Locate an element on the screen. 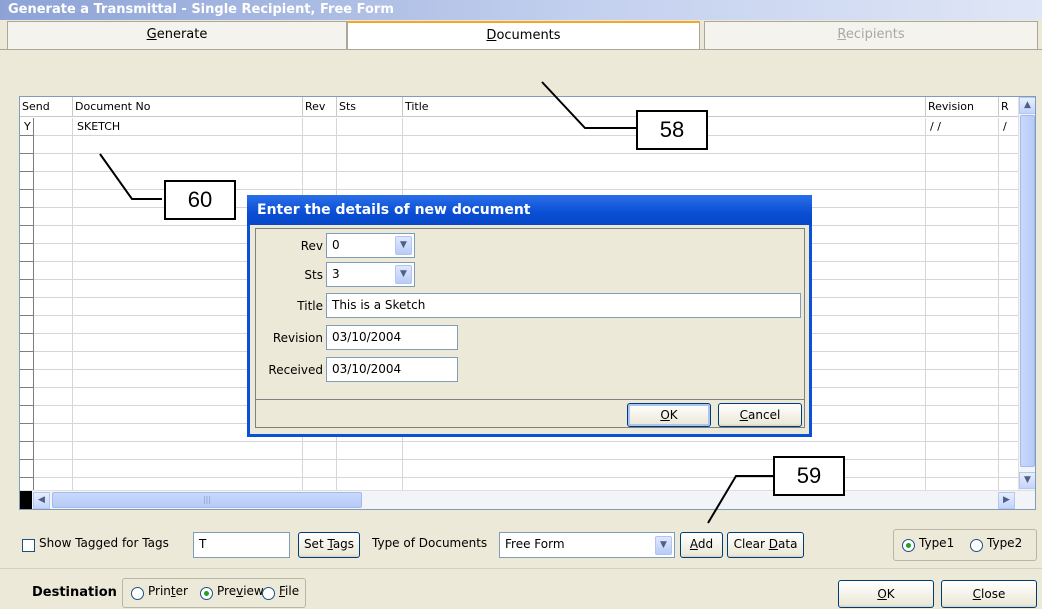  callout-60: 60 is located at coordinates (200, 200).